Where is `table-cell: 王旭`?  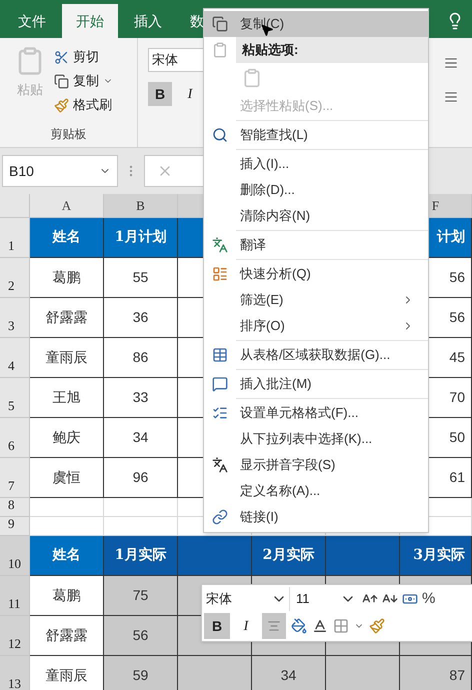
table-cell: 王旭 is located at coordinates (67, 398).